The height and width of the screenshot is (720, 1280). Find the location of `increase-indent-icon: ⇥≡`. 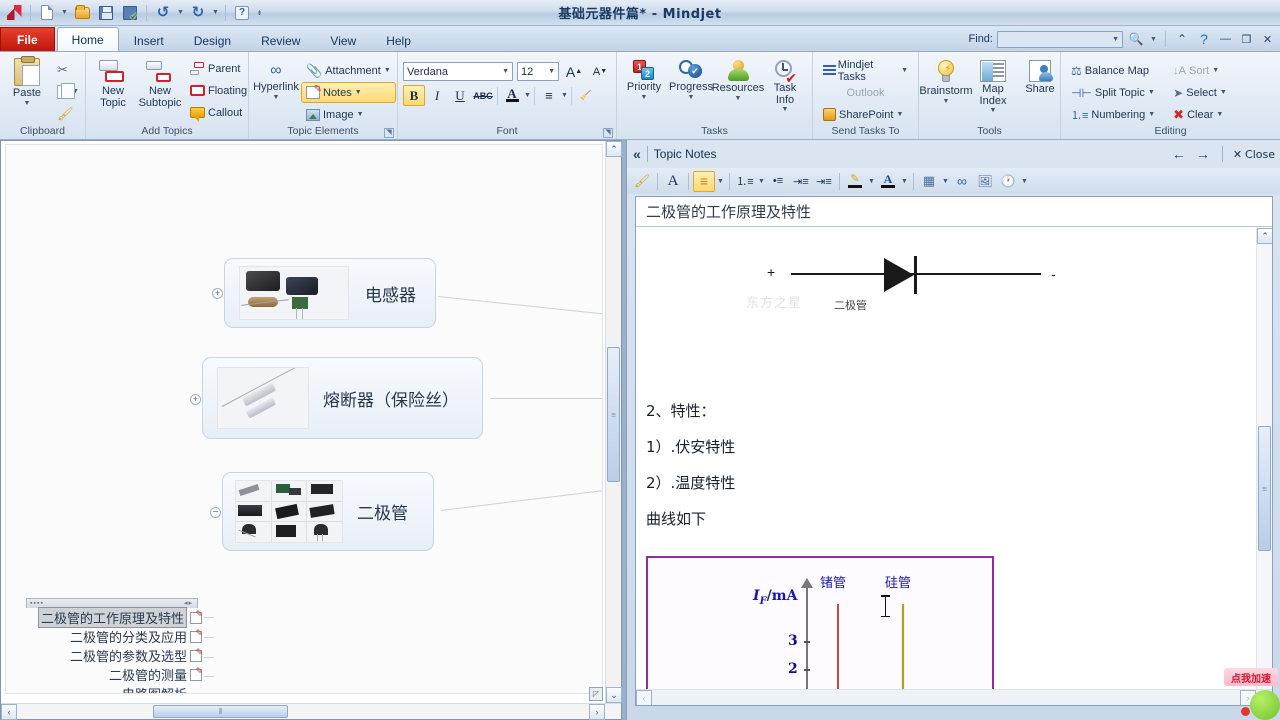

increase-indent-icon: ⇥≡ is located at coordinates (824, 181).